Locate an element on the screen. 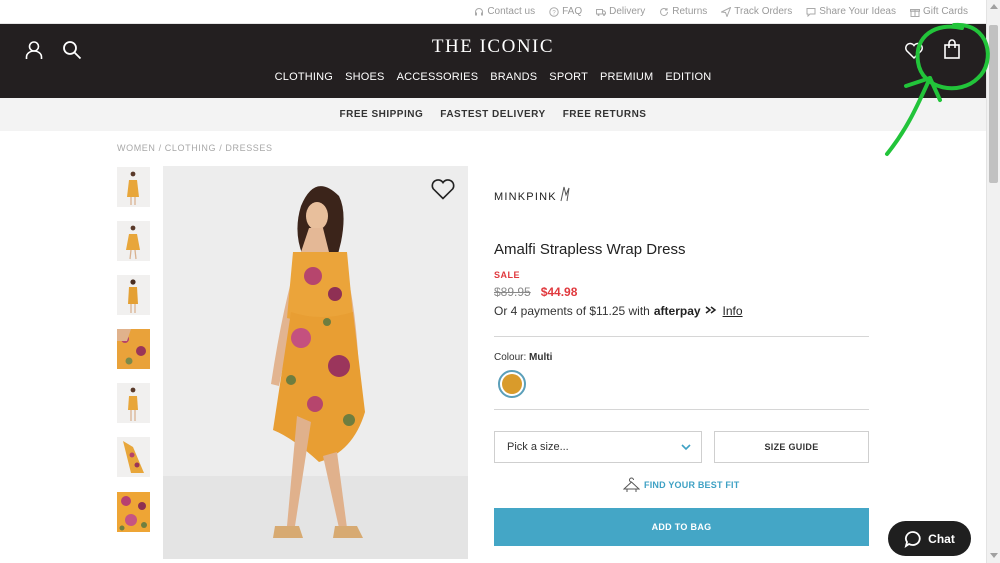  nav-premium: PREMIUM is located at coordinates (626, 77).